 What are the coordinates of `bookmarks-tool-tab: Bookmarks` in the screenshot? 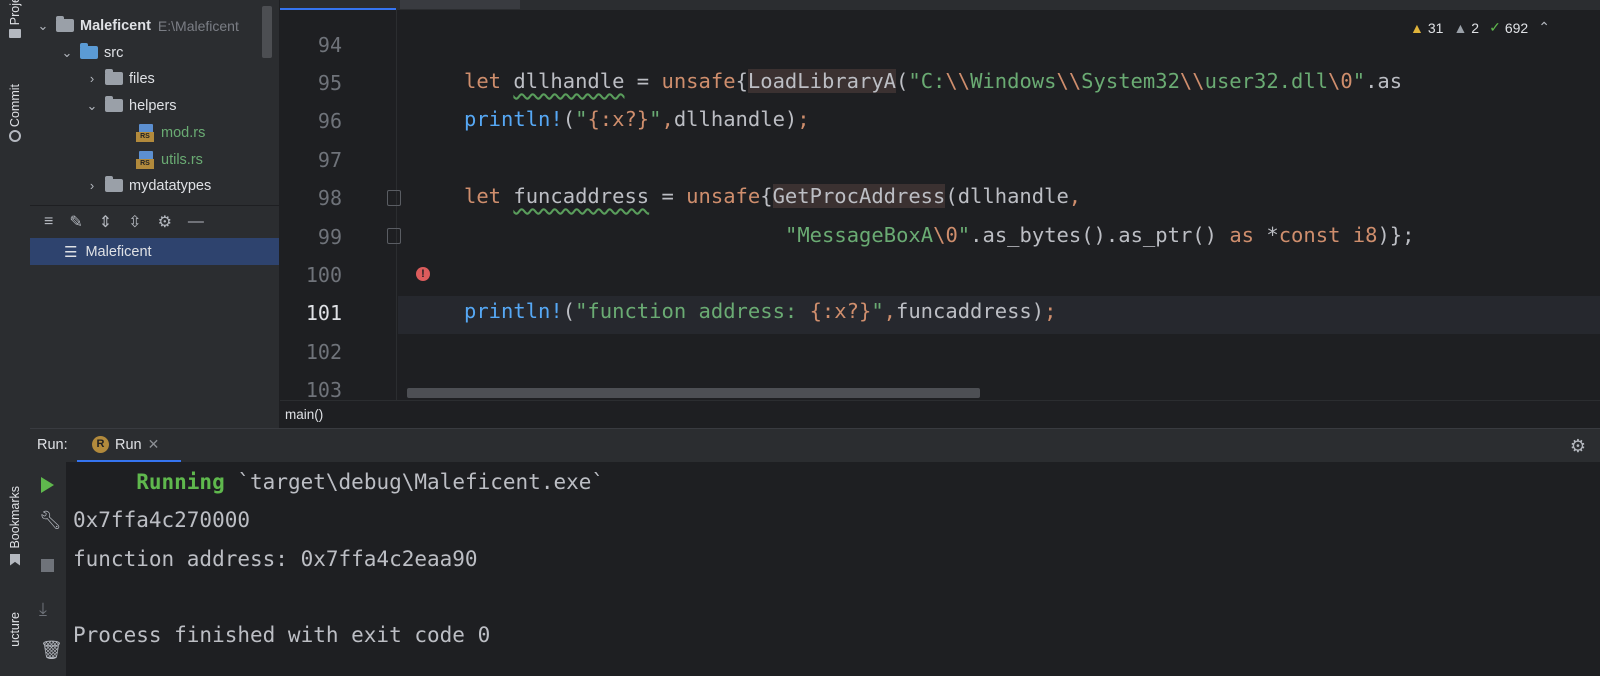 It's located at (15, 538).